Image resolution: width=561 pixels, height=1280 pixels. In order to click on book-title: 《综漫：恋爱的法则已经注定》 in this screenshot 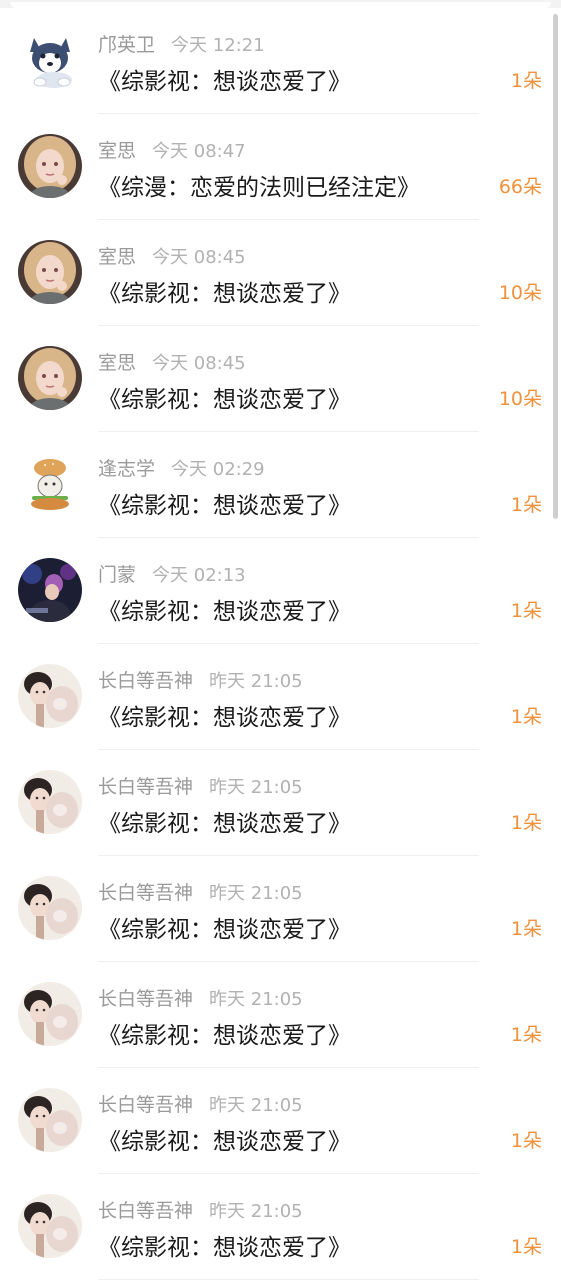, I will do `click(259, 185)`.